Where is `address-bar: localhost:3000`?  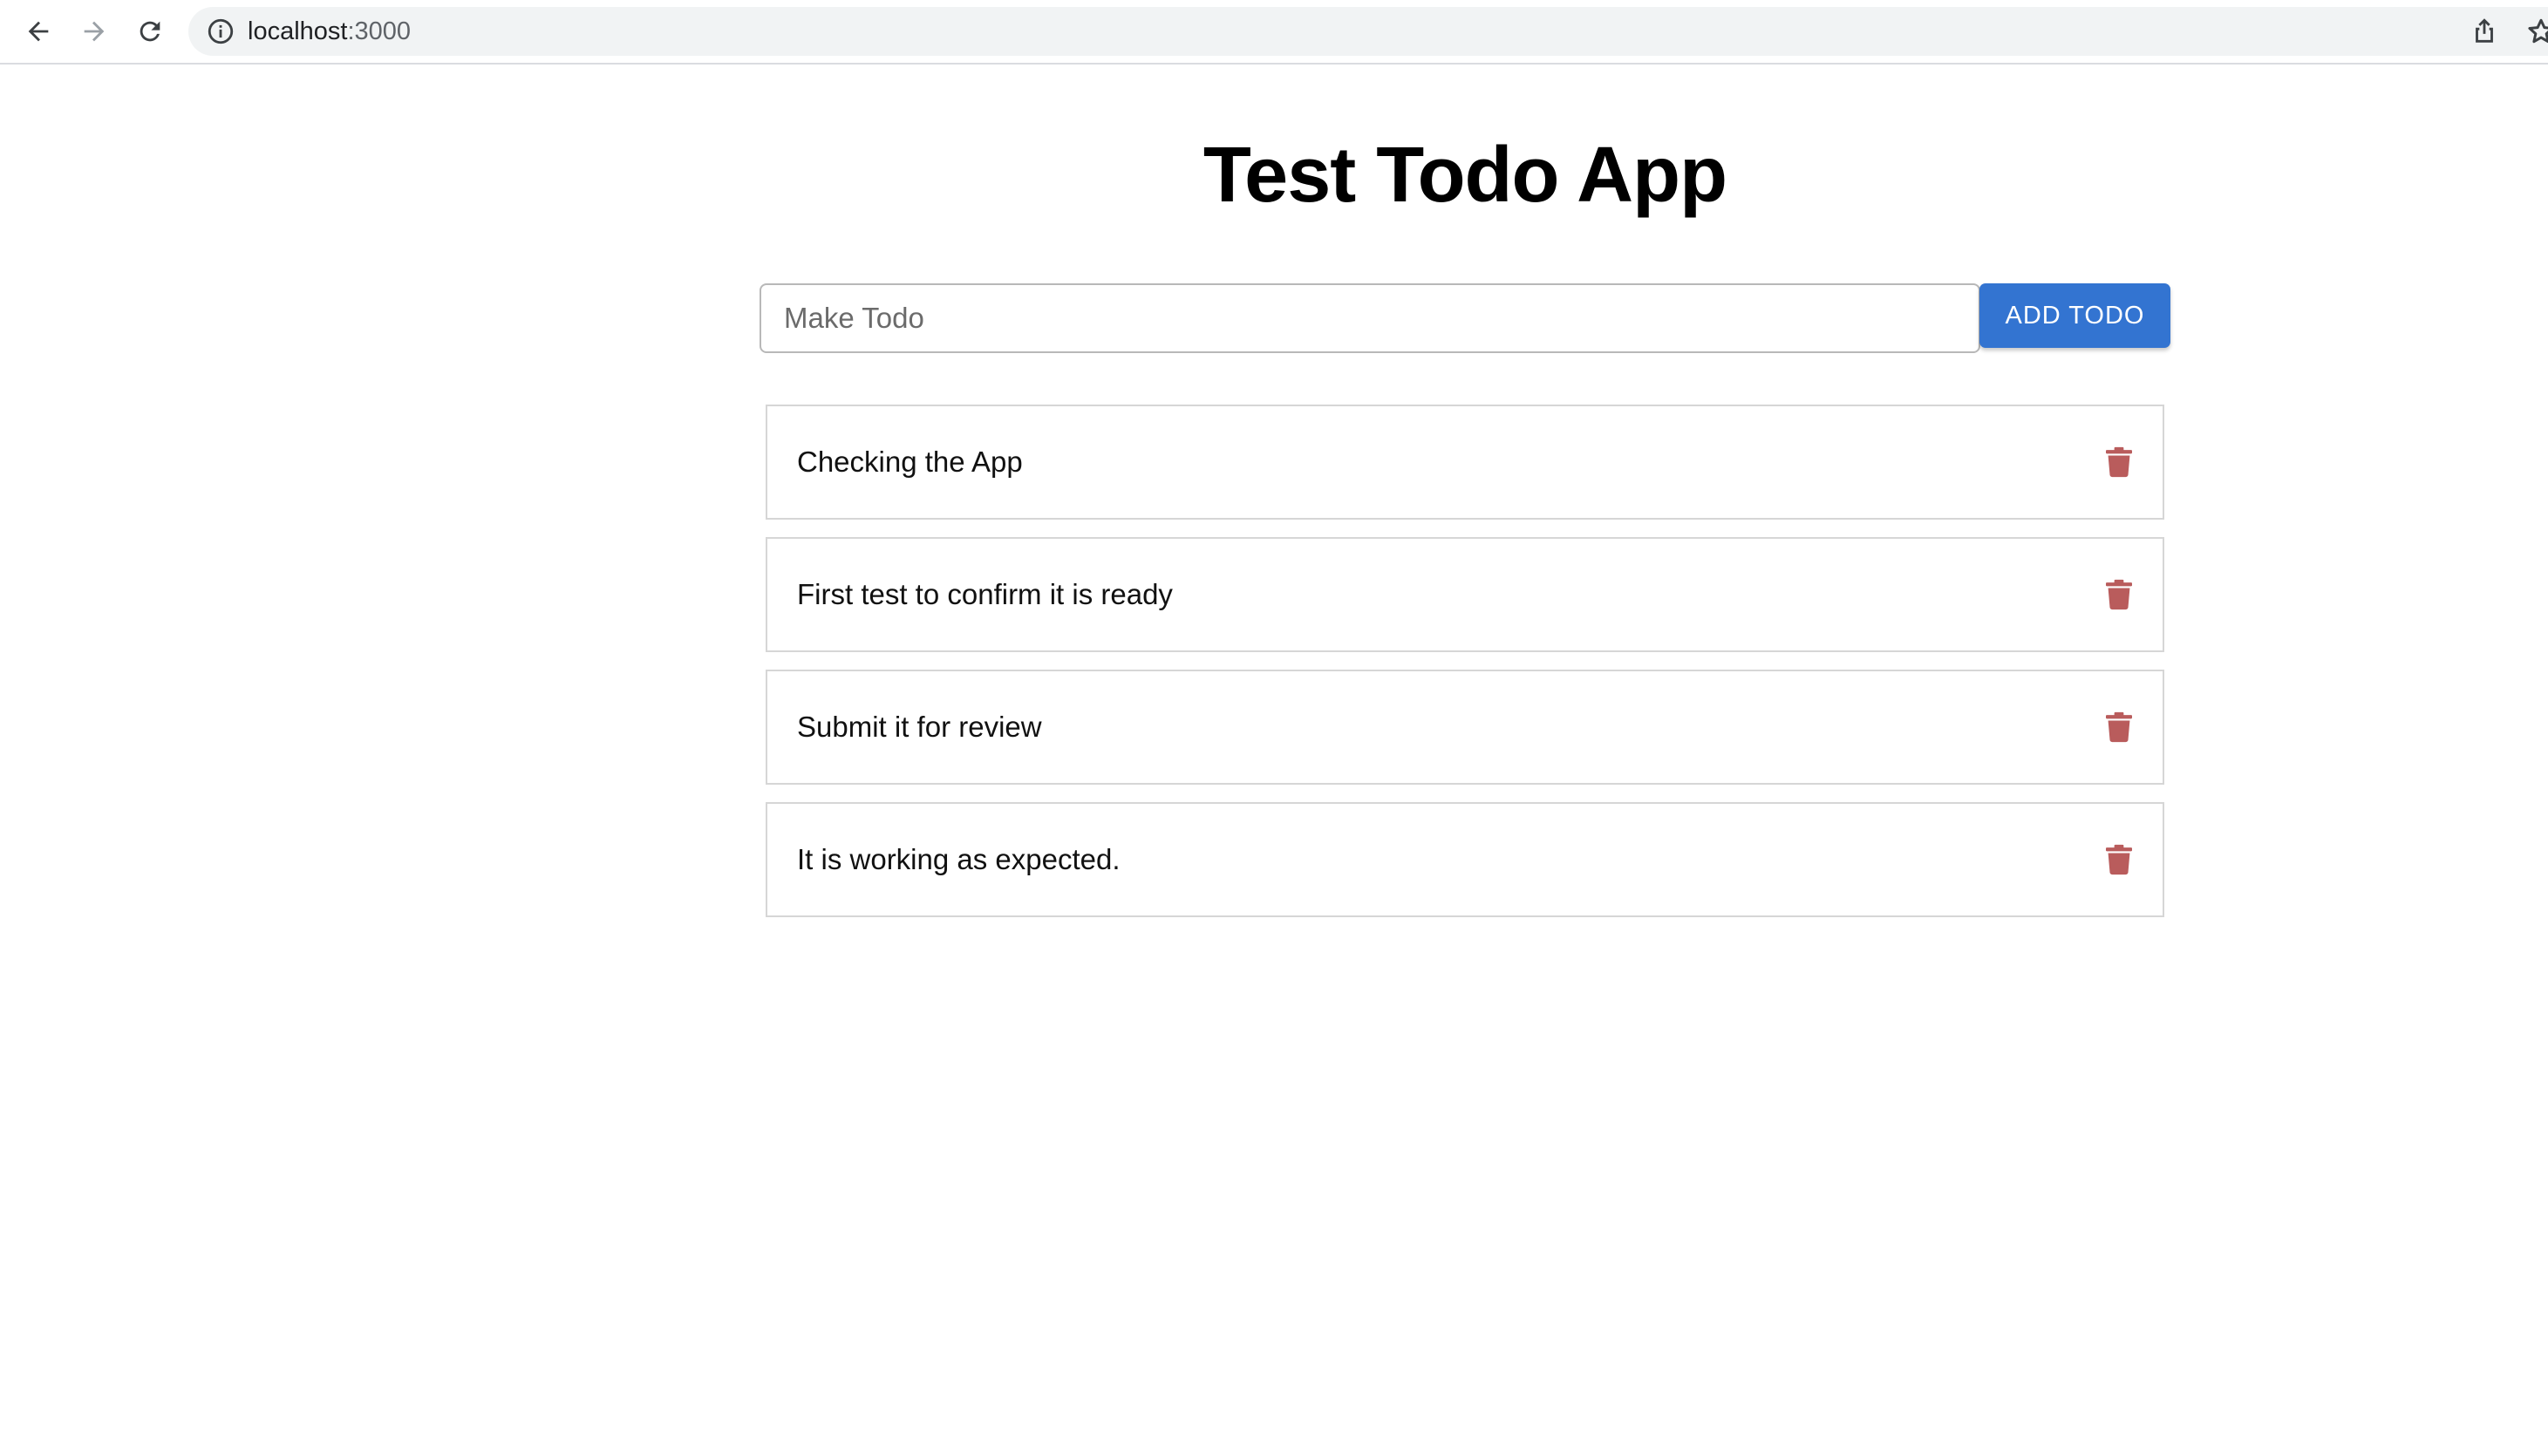
address-bar: localhost:3000 is located at coordinates (1368, 31).